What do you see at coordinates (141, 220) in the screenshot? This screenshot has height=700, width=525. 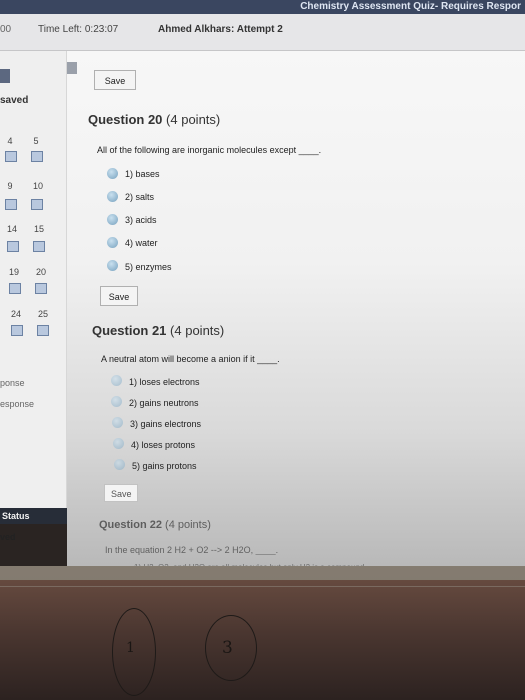 I see `answer-option: 3) acids` at bounding box center [141, 220].